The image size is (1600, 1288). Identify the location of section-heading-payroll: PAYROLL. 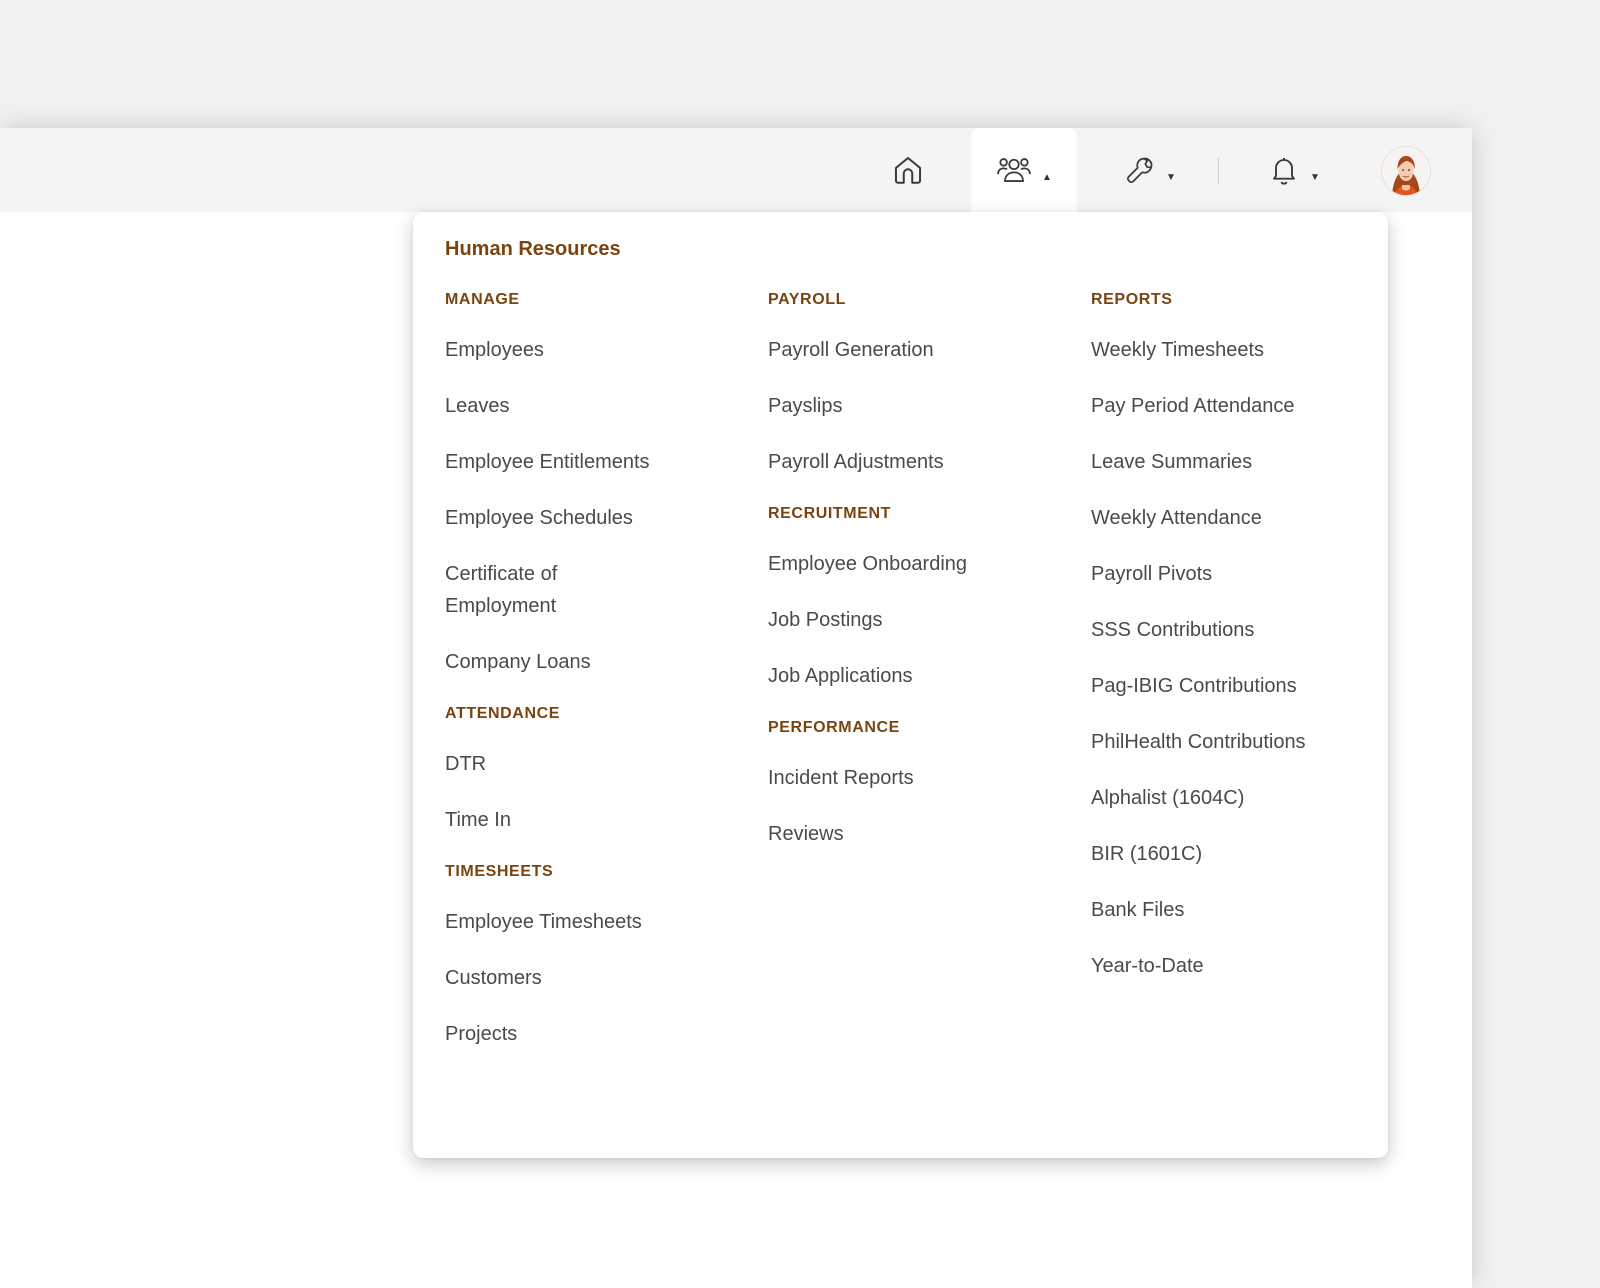
(807, 299).